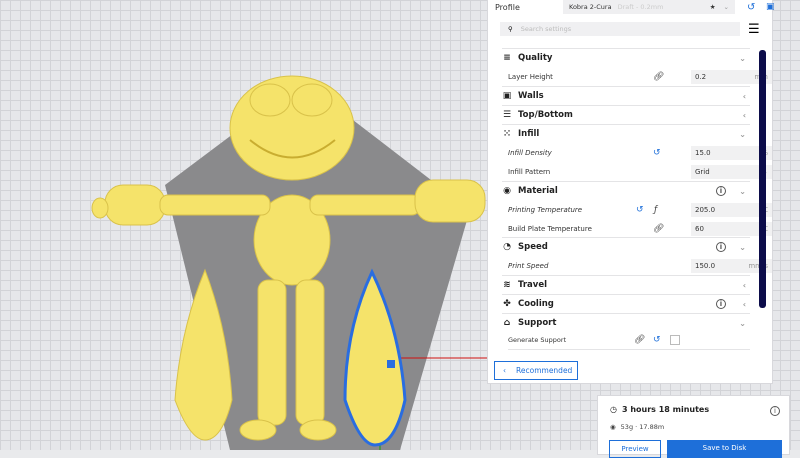 The image size is (800, 458). Describe the element at coordinates (626, 133) in the screenshot. I see `section-infill: ⁙ Infill ⌄` at that location.